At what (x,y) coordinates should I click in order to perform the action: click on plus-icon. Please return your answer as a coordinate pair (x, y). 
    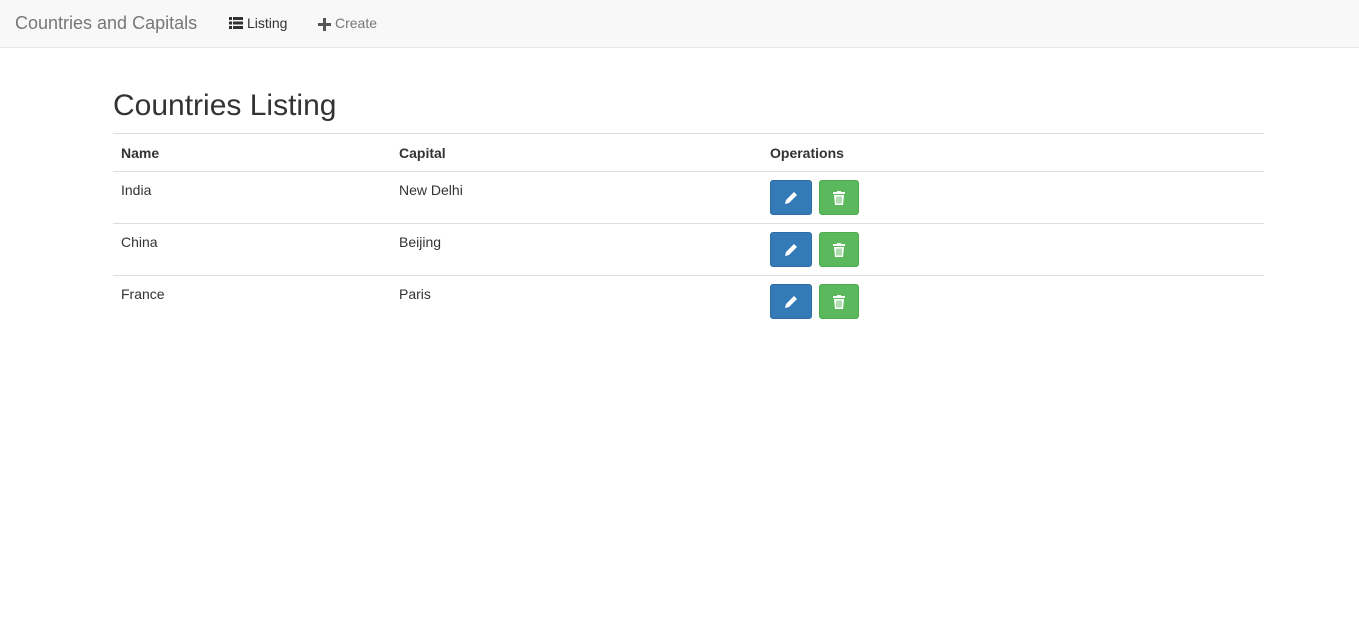
    Looking at the image, I should click on (324, 24).